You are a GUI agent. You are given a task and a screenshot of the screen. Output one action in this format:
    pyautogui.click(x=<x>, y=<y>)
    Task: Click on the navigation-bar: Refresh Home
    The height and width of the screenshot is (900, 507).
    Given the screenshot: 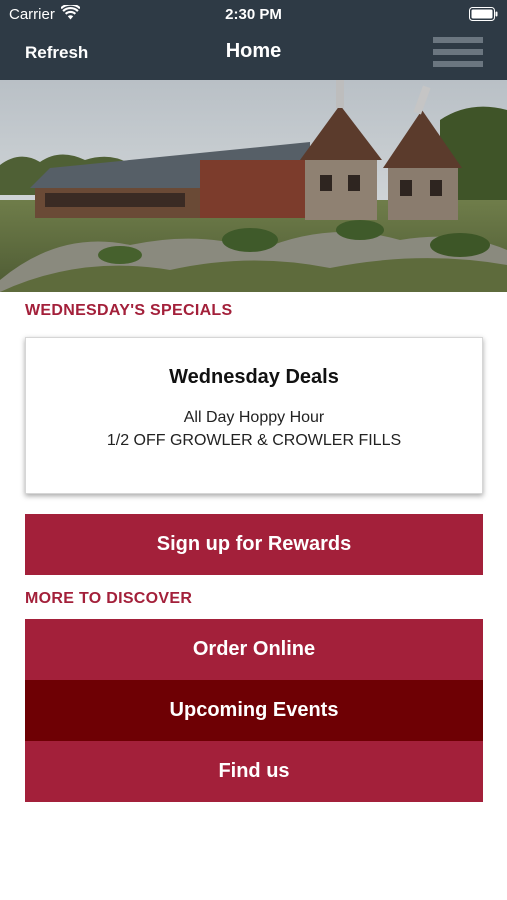 What is the action you would take?
    pyautogui.click(x=253, y=55)
    